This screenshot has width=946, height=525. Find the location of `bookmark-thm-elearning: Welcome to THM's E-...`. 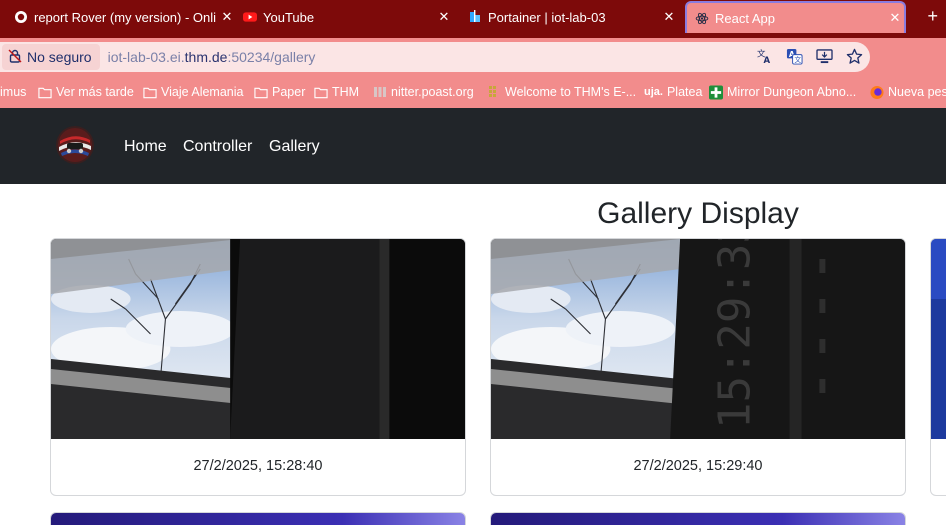

bookmark-thm-elearning: Welcome to THM's E-... is located at coordinates (561, 92).